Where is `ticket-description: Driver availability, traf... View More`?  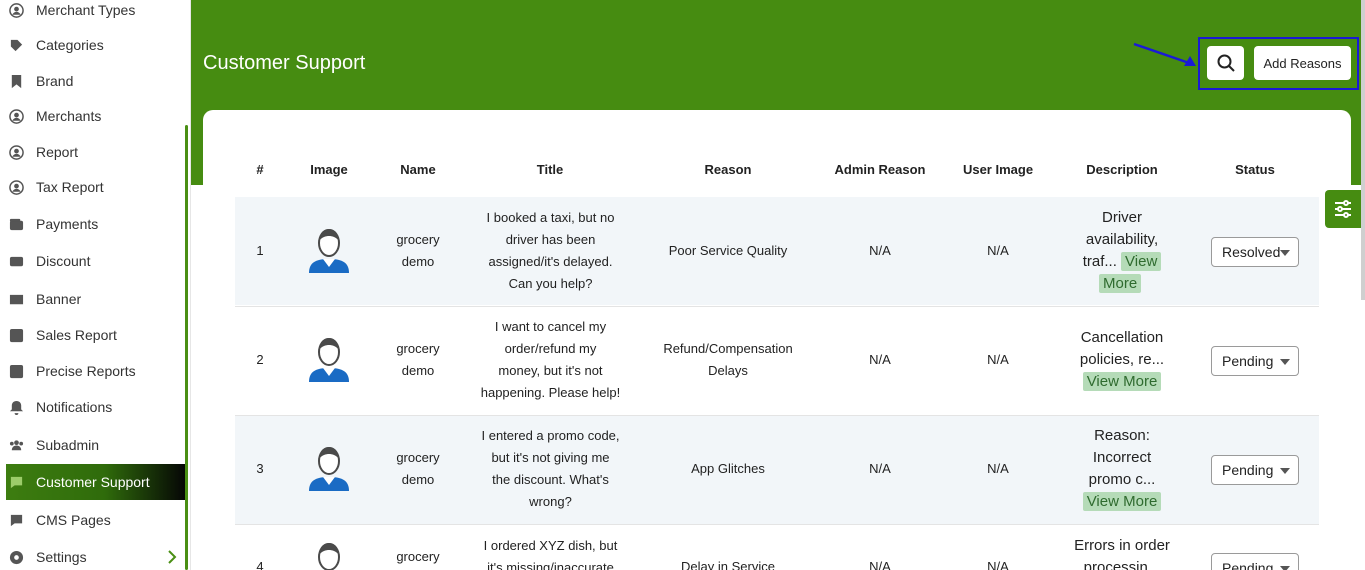 ticket-description: Driver availability, traf... View More is located at coordinates (1122, 251).